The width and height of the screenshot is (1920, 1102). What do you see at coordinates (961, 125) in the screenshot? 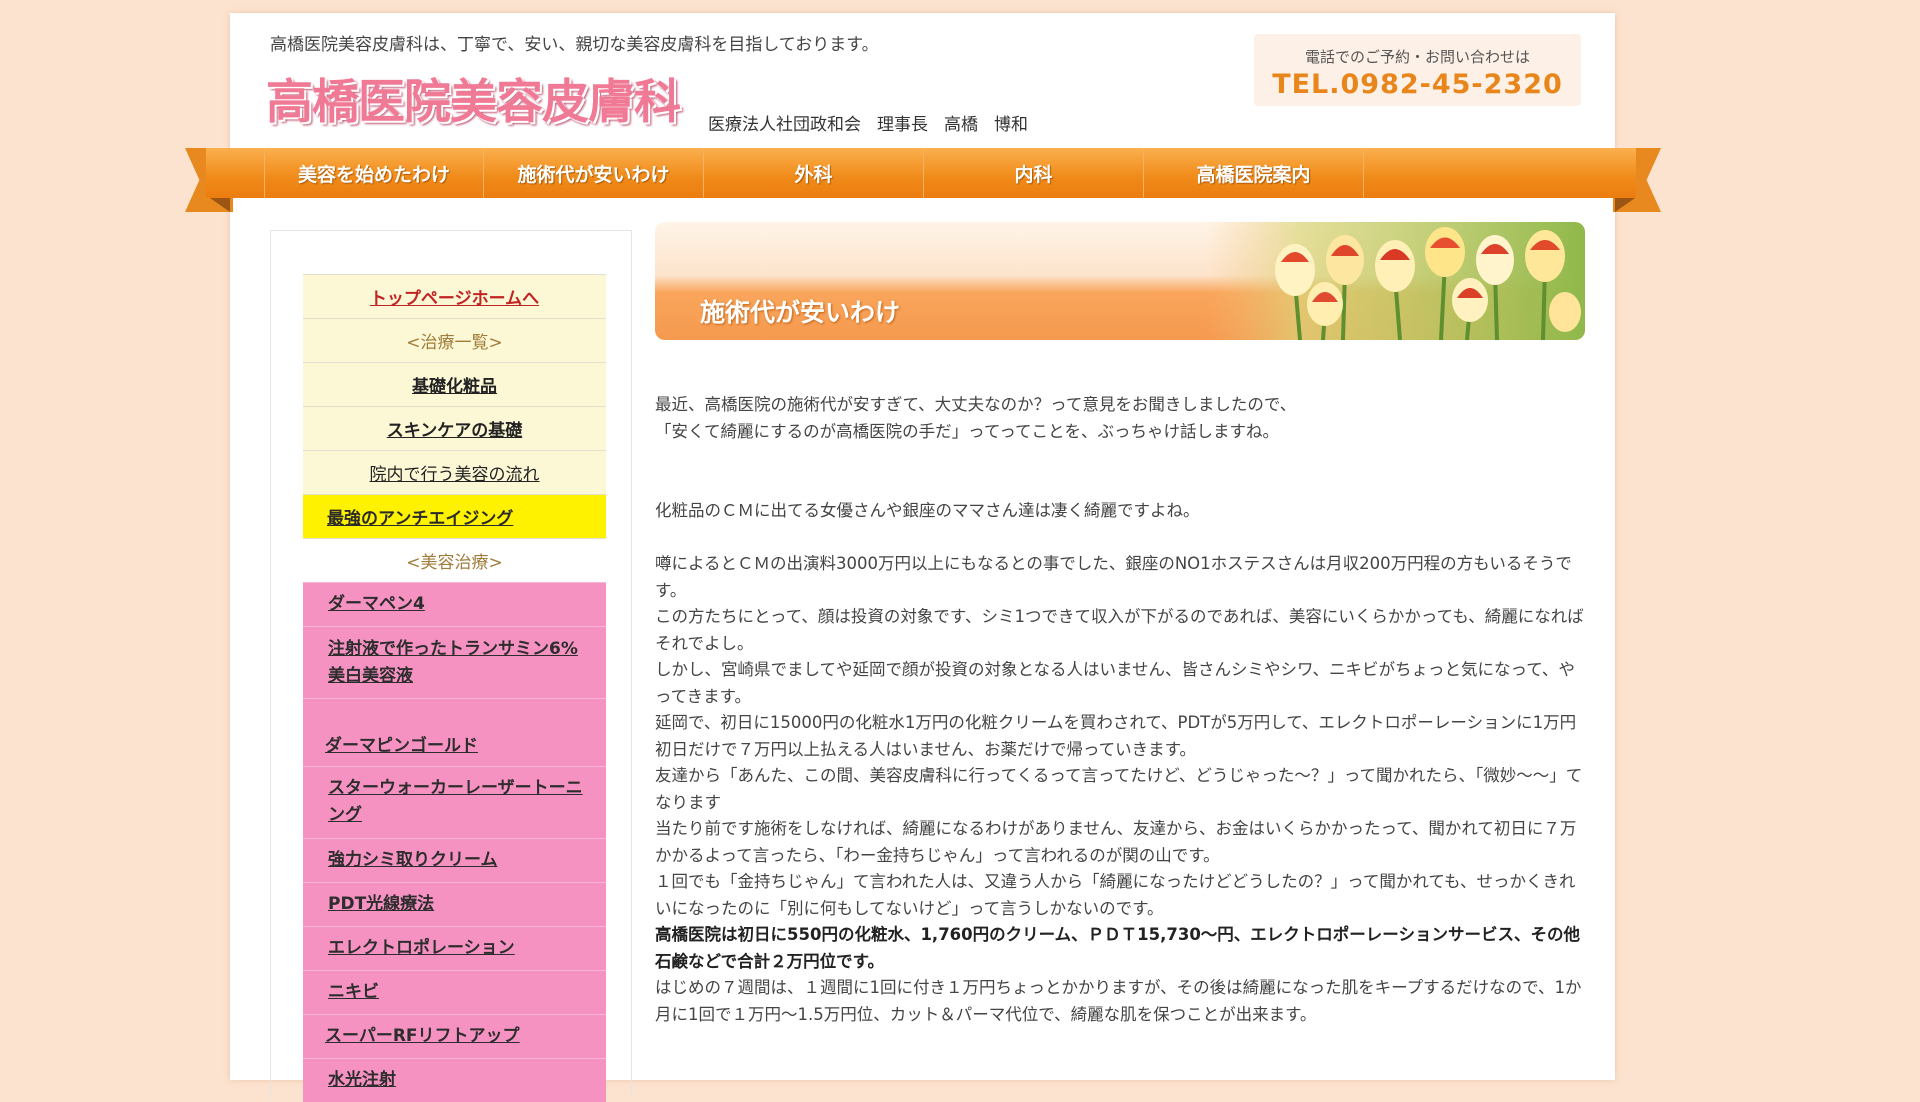
I see `director-surname: 高橋` at bounding box center [961, 125].